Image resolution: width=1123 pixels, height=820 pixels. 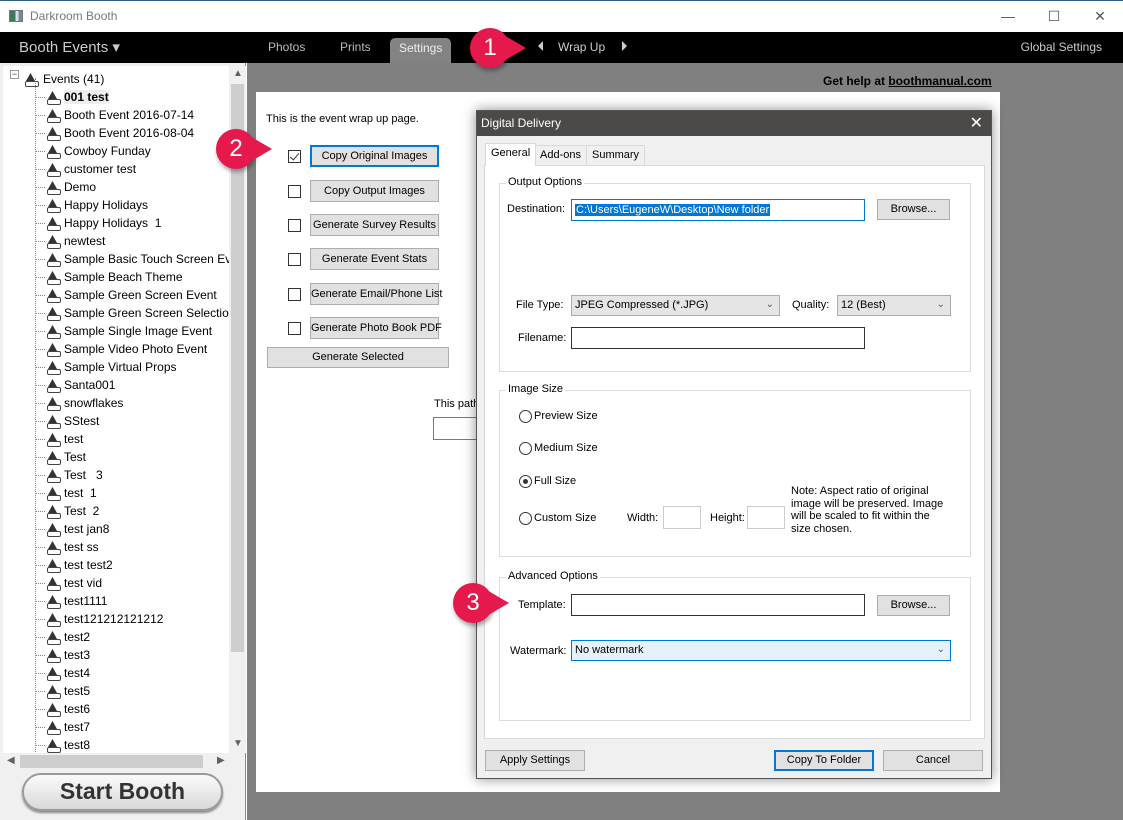 What do you see at coordinates (62, 673) in the screenshot?
I see `tree-item: test4` at bounding box center [62, 673].